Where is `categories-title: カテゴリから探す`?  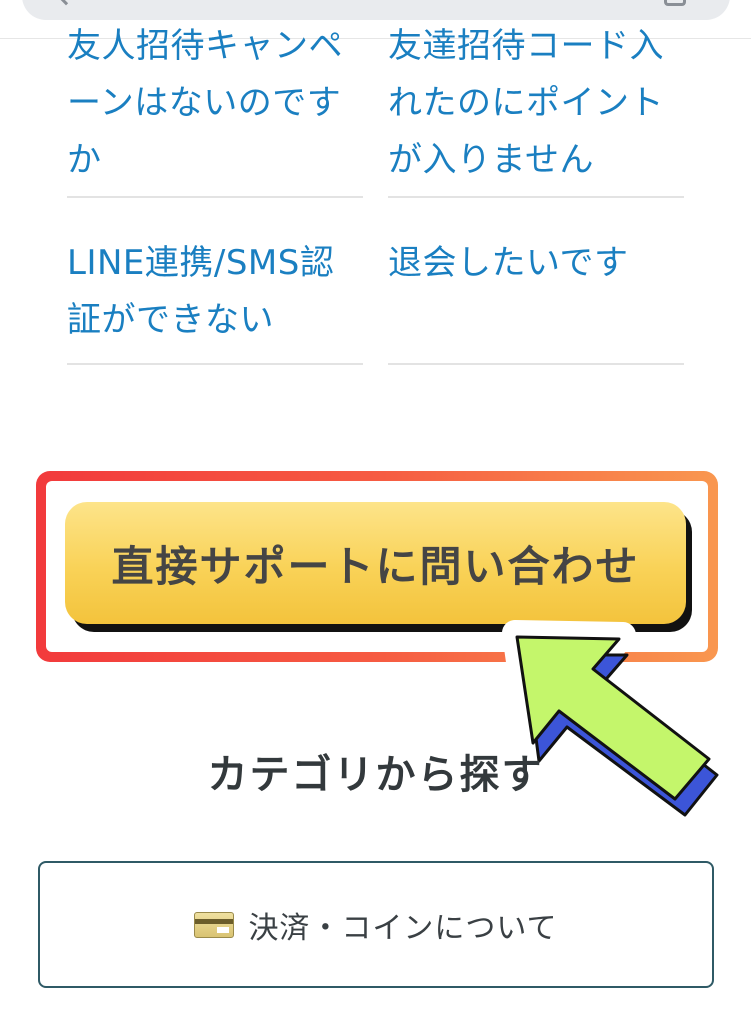
categories-title: カテゴリから探す is located at coordinates (375, 775).